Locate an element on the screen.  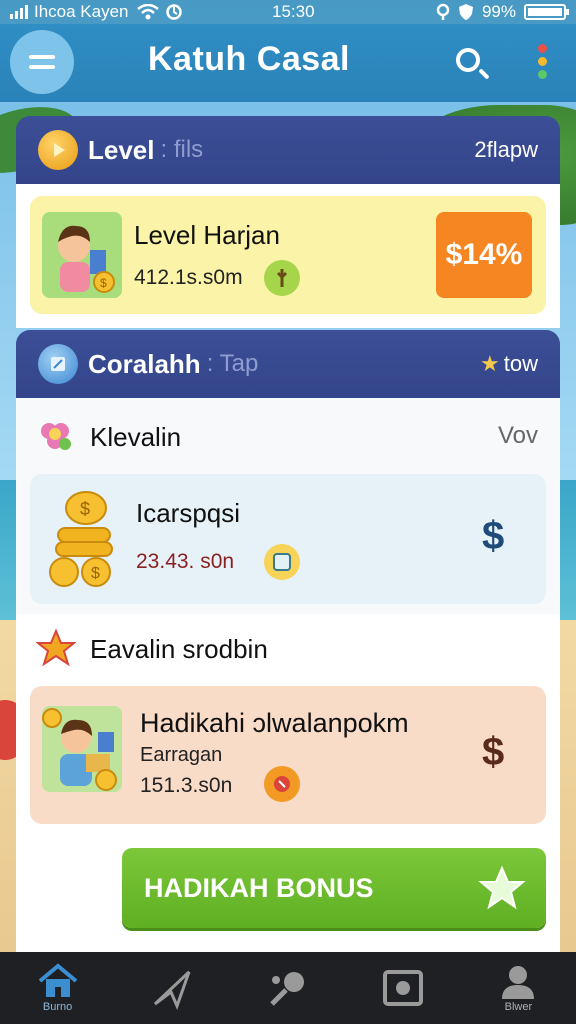
shield-icon is located at coordinates (465, 12).